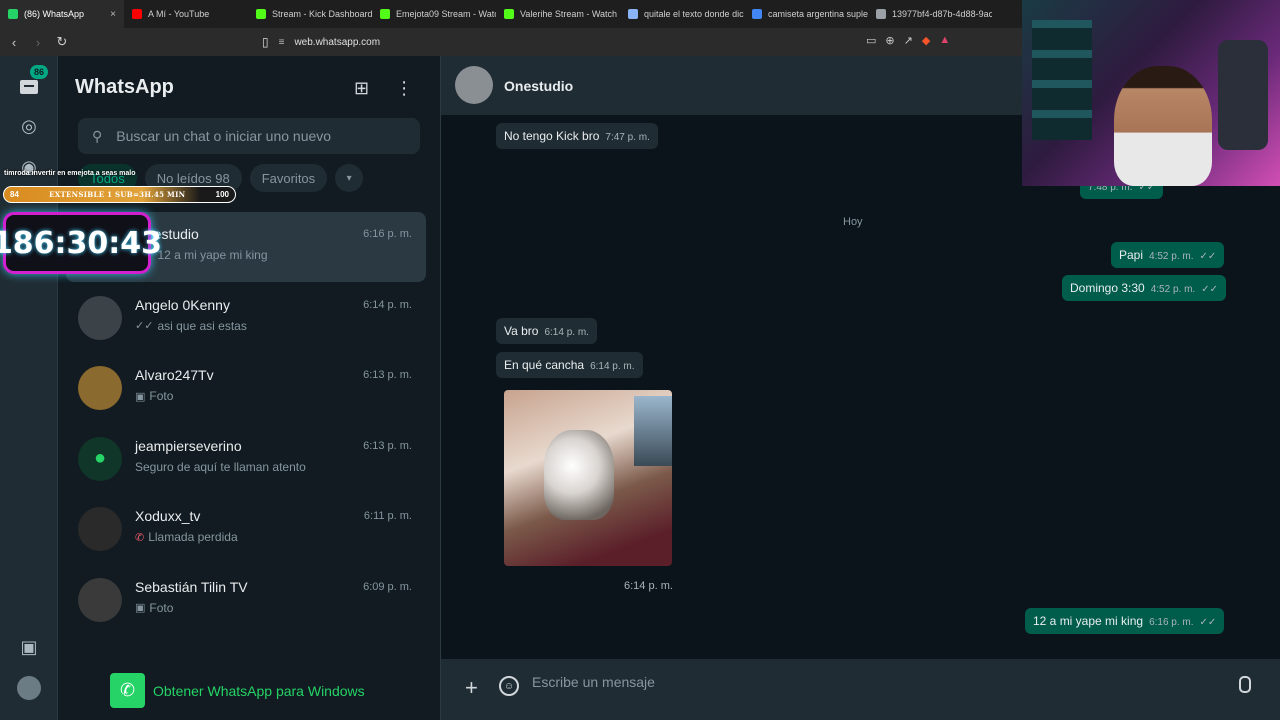  I want to click on chat-time: 6:13 p. m., so click(387, 445).